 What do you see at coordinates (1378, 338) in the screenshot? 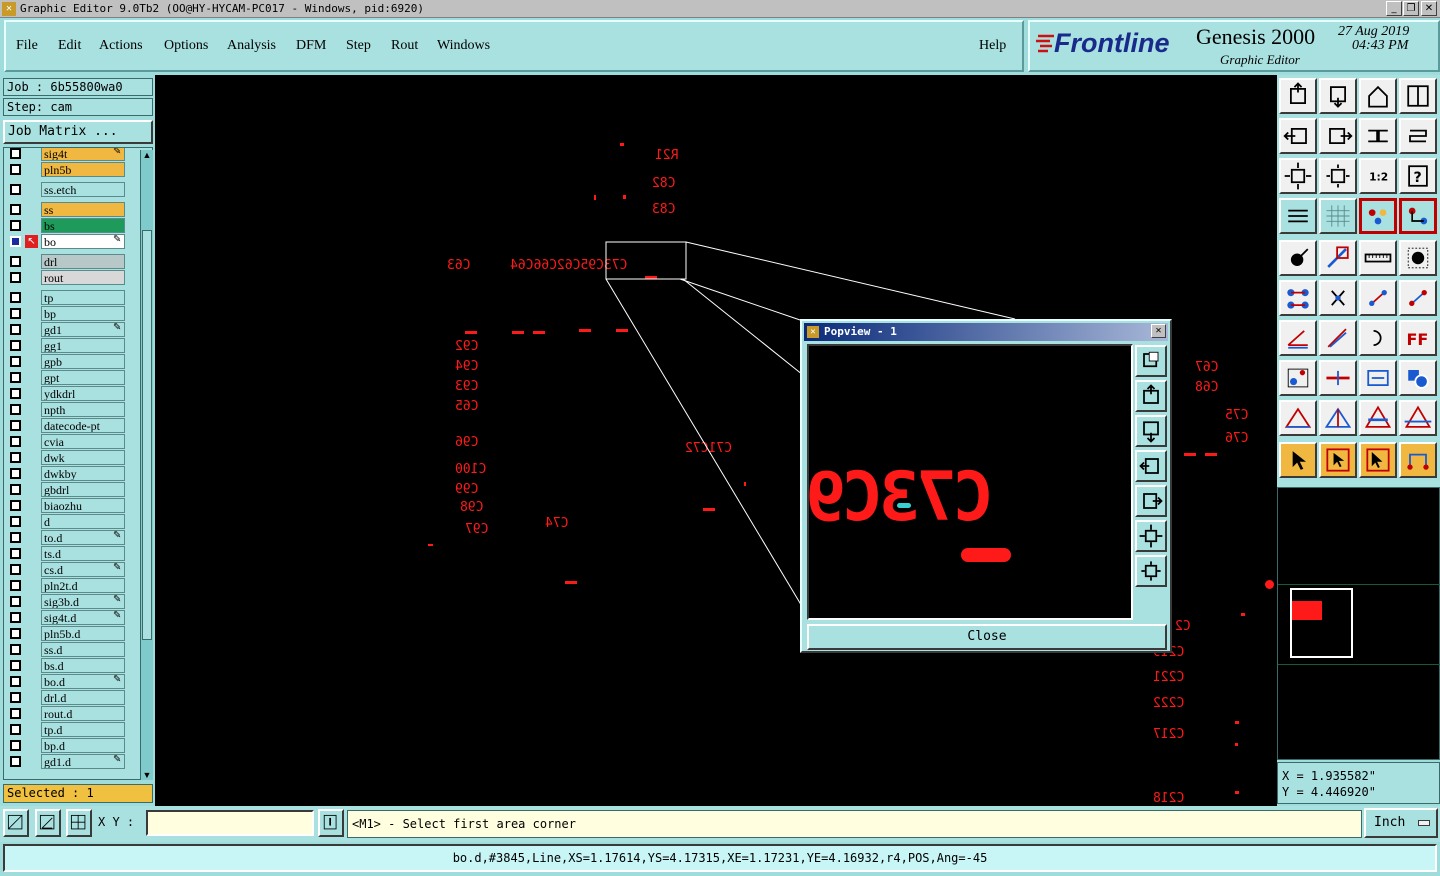
I see `arc-icon` at bounding box center [1378, 338].